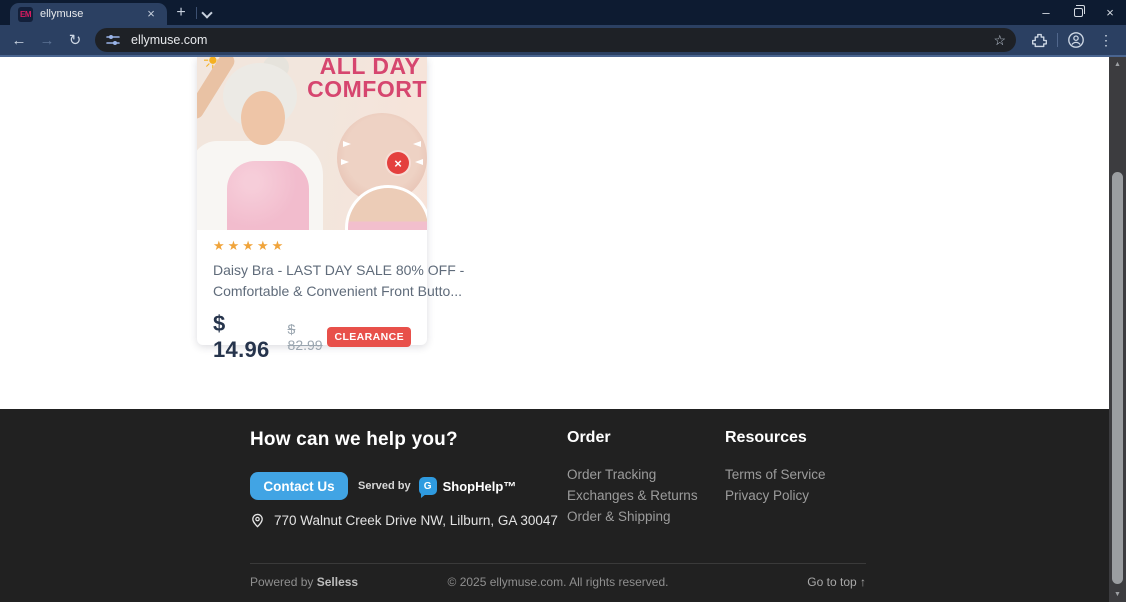  I want to click on minimize-button: –, so click(1046, 12).